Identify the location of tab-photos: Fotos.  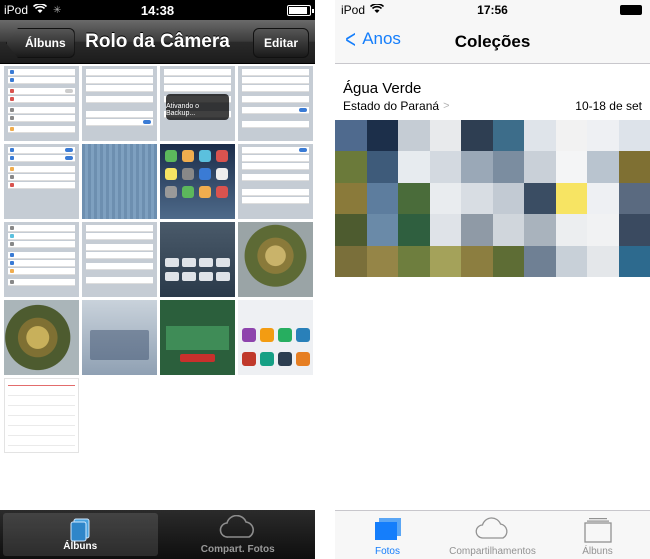
(387, 535).